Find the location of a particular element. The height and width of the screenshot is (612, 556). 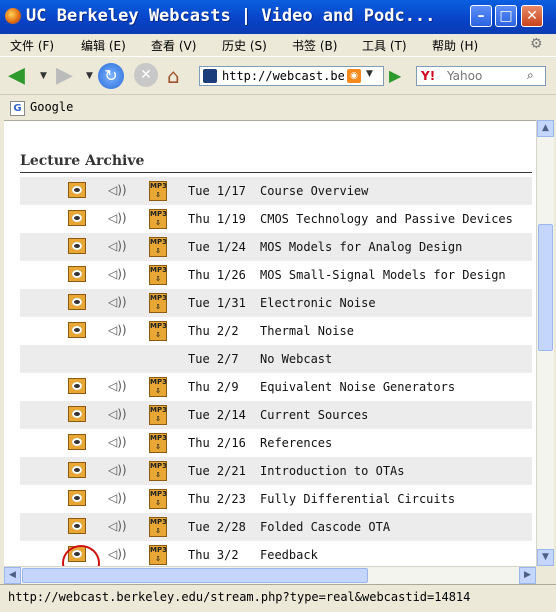

table-row: ◁)) MP3 ⇩ Thu 2/16 References is located at coordinates (276, 443).